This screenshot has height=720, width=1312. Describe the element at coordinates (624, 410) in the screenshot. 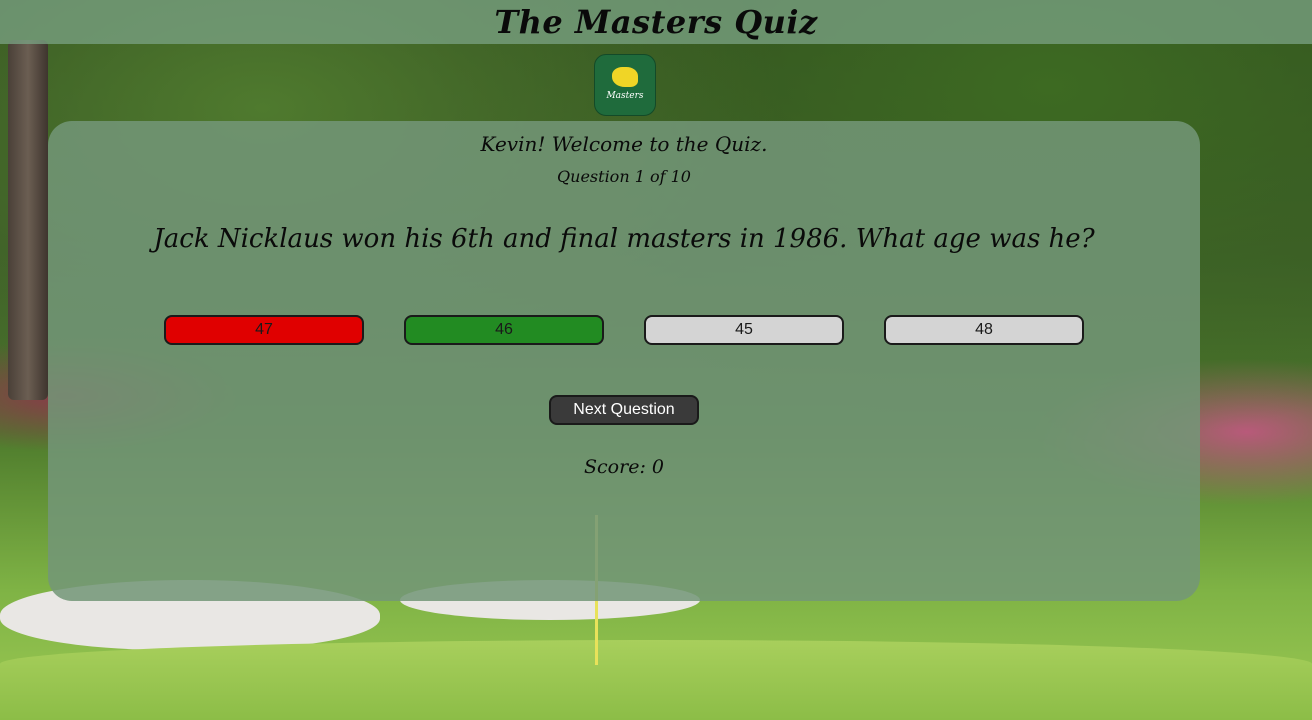

I see `next-question-button: Next Question` at that location.